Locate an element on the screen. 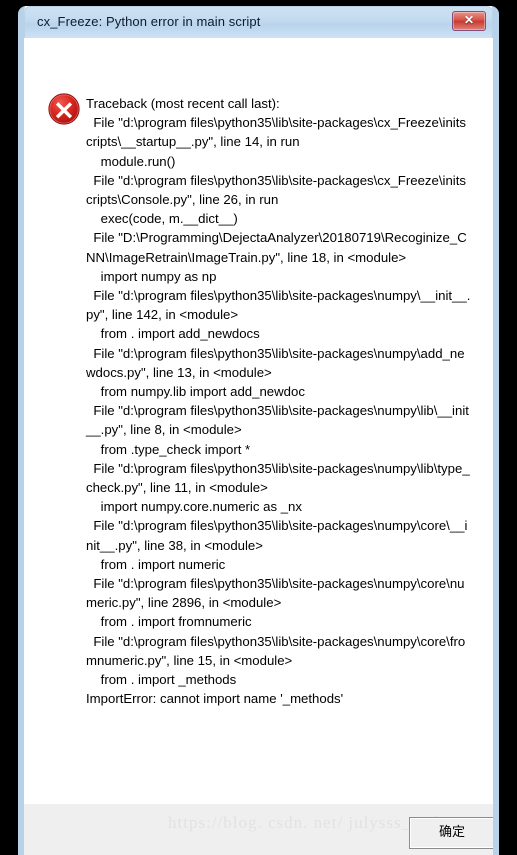 This screenshot has height=855, width=517. close-button: ✕ is located at coordinates (469, 21).